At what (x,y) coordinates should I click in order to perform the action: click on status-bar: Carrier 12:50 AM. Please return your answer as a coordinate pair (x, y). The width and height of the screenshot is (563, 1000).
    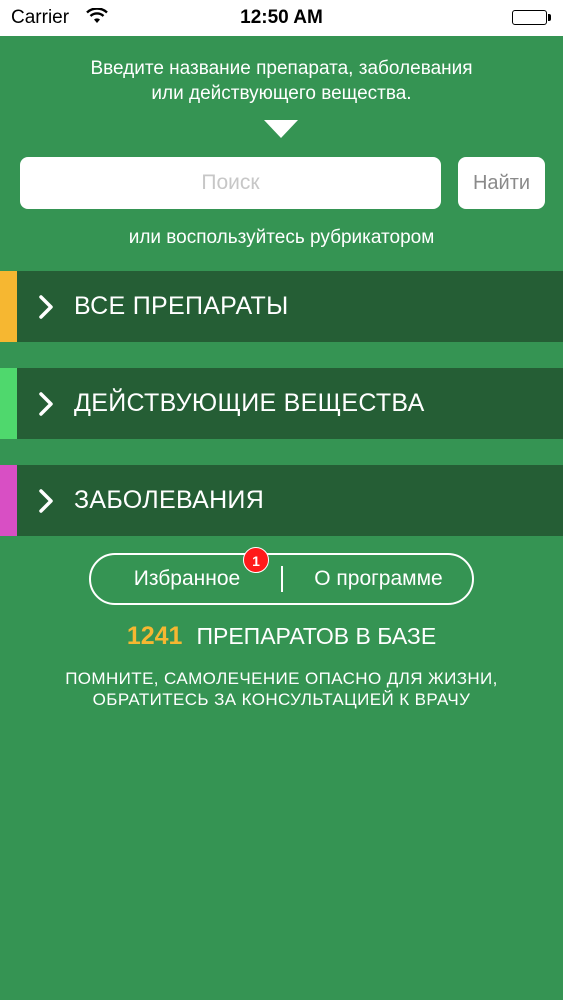
    Looking at the image, I should click on (281, 18).